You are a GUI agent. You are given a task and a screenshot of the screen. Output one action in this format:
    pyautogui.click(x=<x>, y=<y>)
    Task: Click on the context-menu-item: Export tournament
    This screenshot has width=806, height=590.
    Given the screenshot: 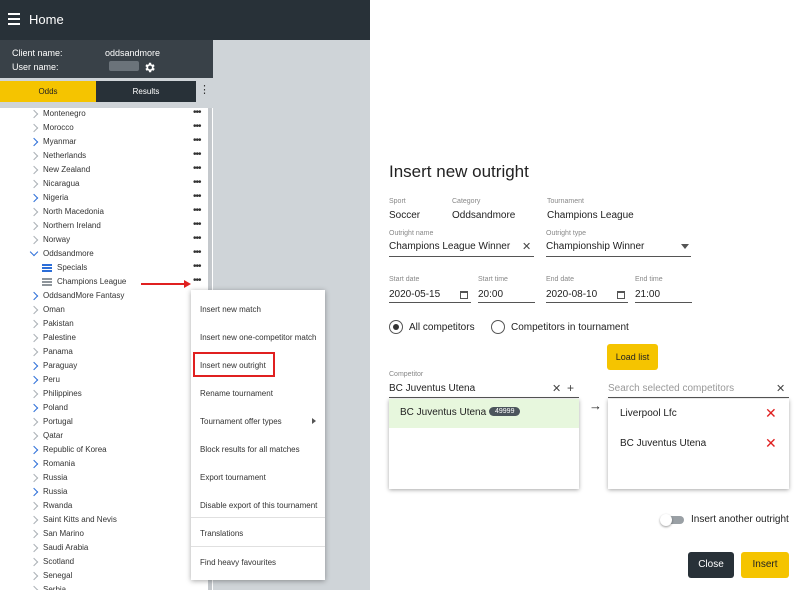 What is the action you would take?
    pyautogui.click(x=233, y=477)
    